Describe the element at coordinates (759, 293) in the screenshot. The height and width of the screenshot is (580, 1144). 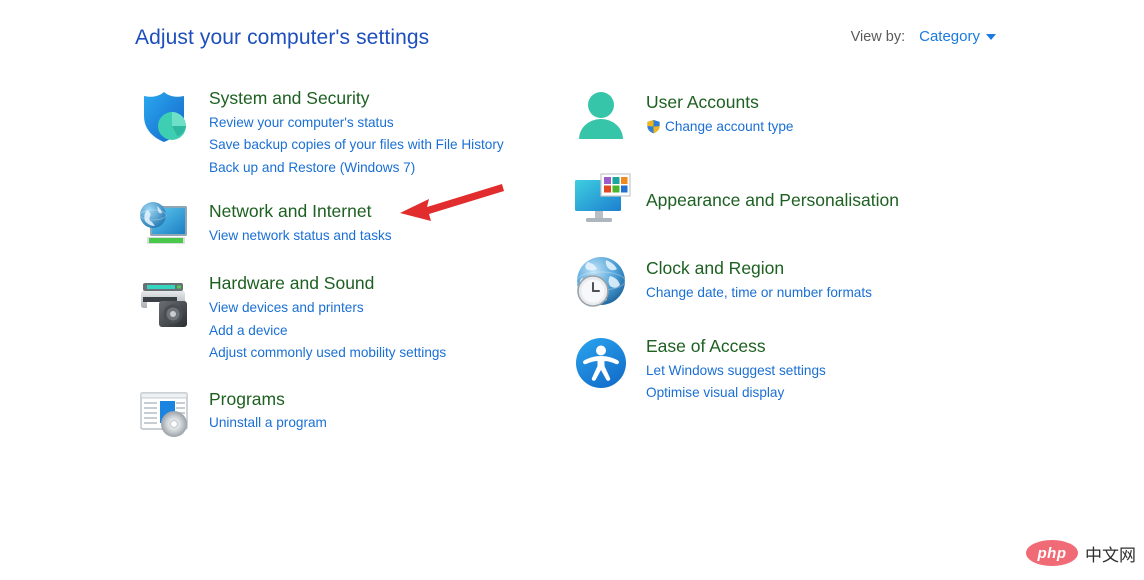
I see `link-change-date-time-number-formats: Change date, time or number formats` at that location.